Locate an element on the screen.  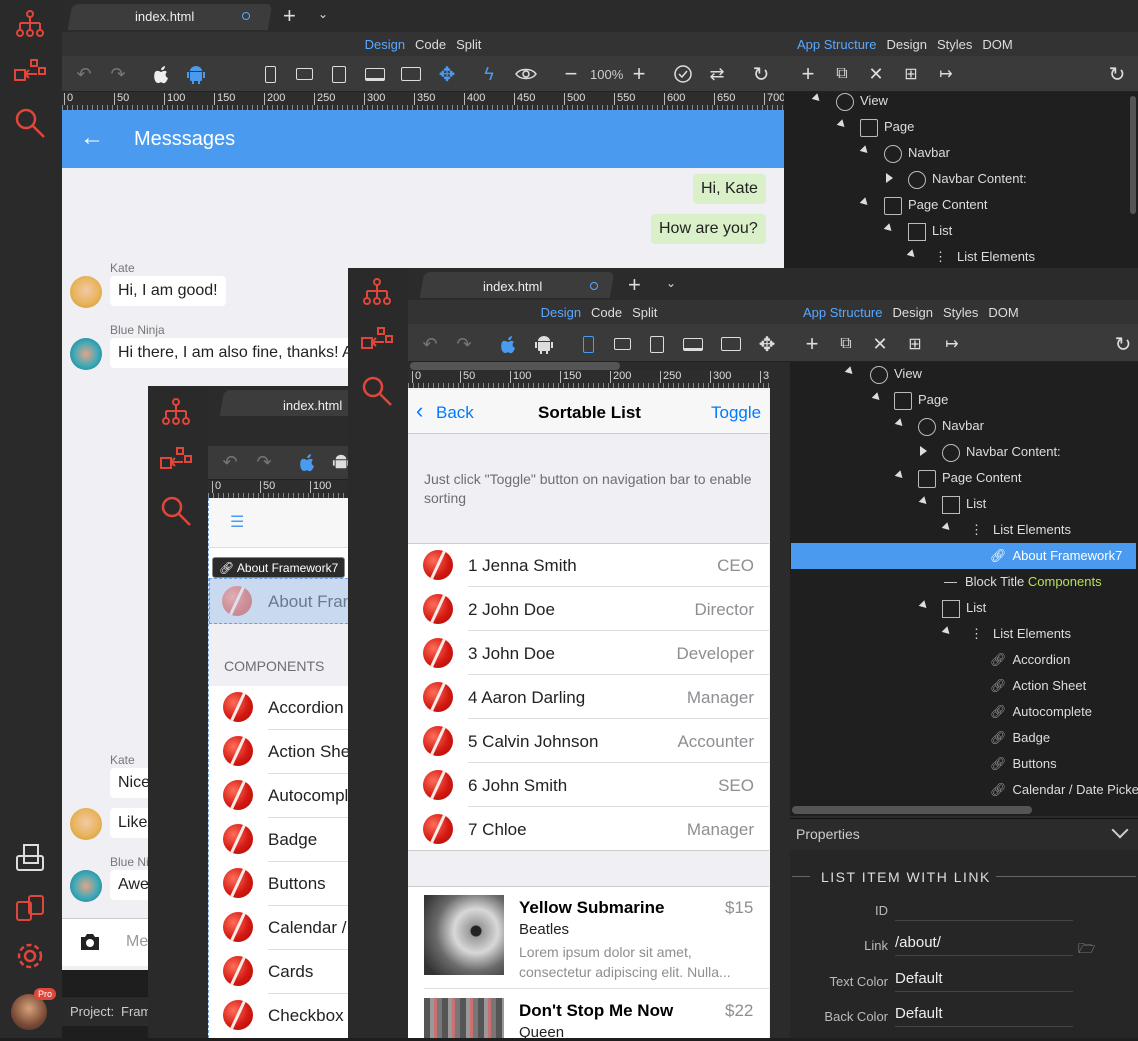
prop-input-text-color: Default is located at coordinates (984, 981).